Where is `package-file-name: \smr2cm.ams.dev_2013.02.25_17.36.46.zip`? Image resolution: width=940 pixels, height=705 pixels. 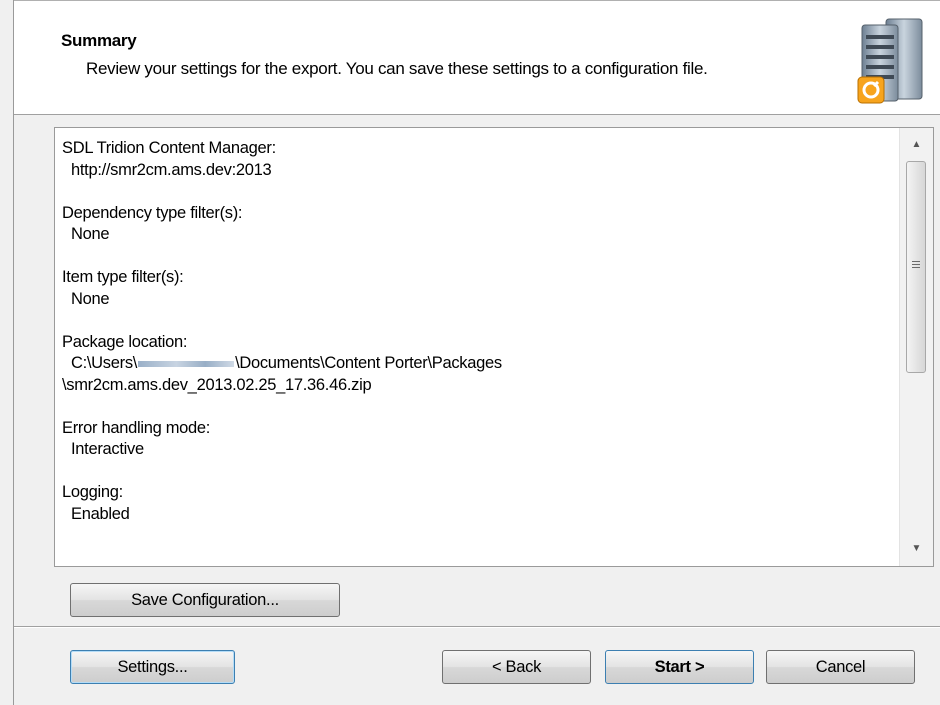
package-file-name: \smr2cm.ams.dev_2013.02.25_17.36.46.zip is located at coordinates (217, 384).